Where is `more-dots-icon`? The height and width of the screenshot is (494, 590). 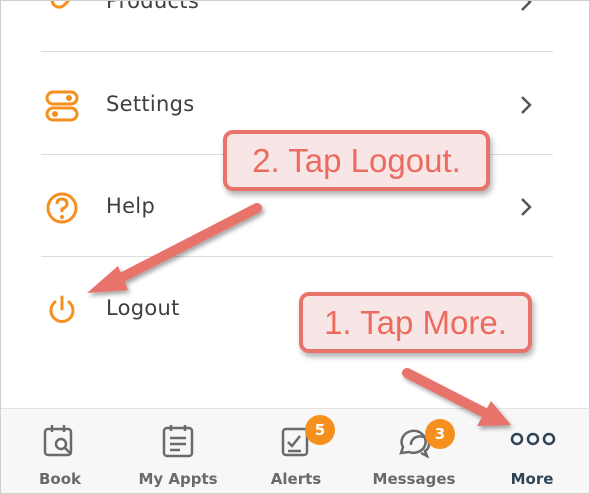 more-dots-icon is located at coordinates (533, 439).